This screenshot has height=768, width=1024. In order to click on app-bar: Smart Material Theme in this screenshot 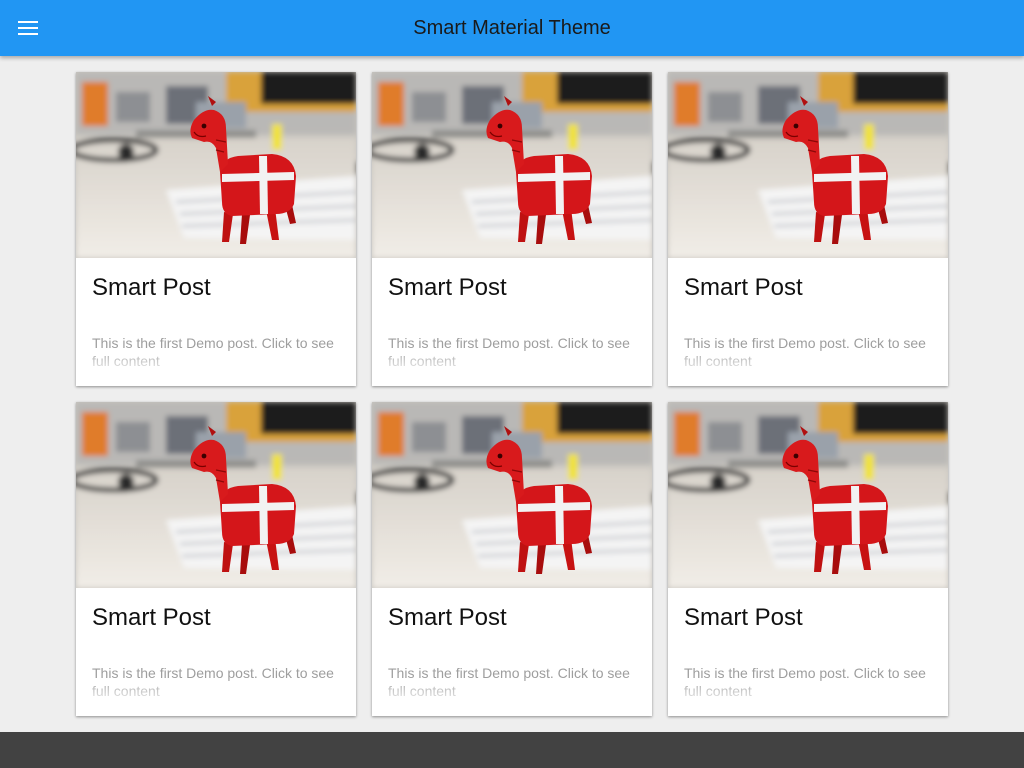, I will do `click(512, 28)`.